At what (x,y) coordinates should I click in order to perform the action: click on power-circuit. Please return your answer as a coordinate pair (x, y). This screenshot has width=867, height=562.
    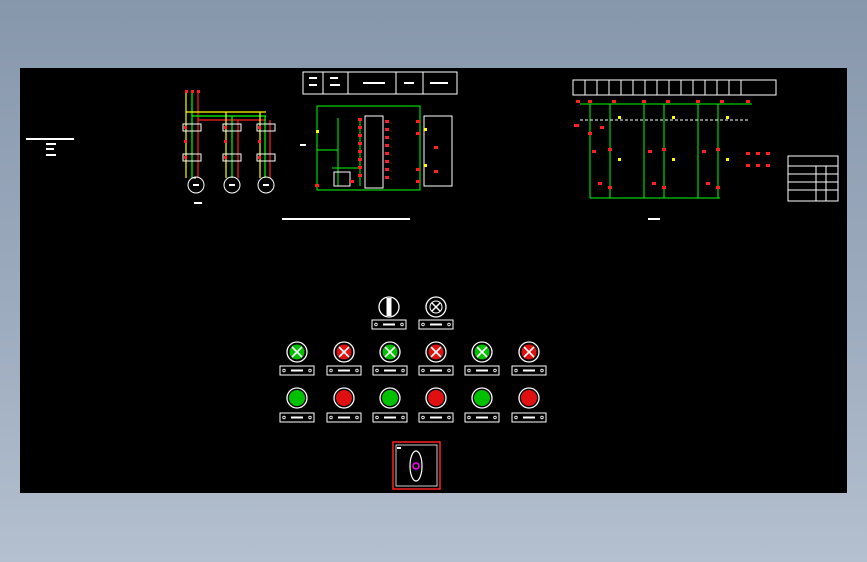
    Looking at the image, I should click on (229, 147).